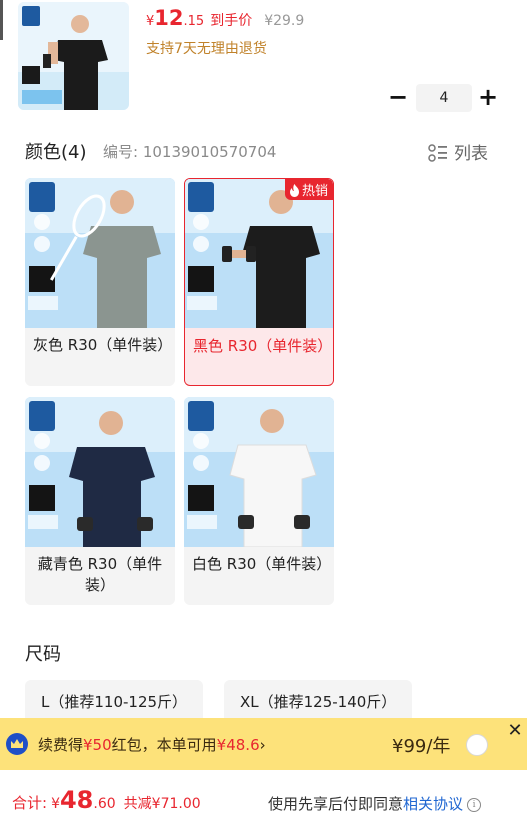  I want to click on list-view-label: 列表, so click(471, 154).